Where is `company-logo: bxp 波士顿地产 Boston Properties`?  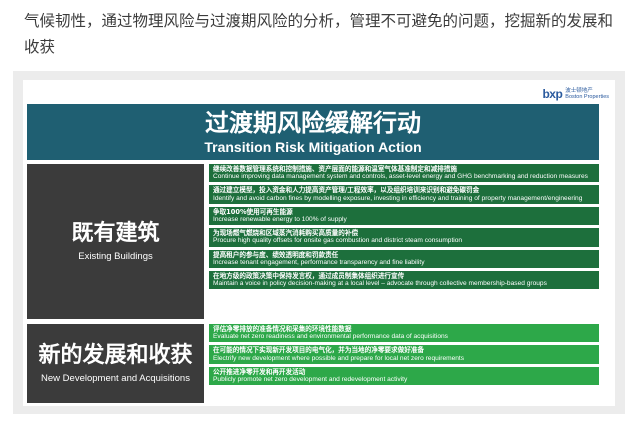 company-logo: bxp 波士顿地产 Boston Properties is located at coordinates (575, 94).